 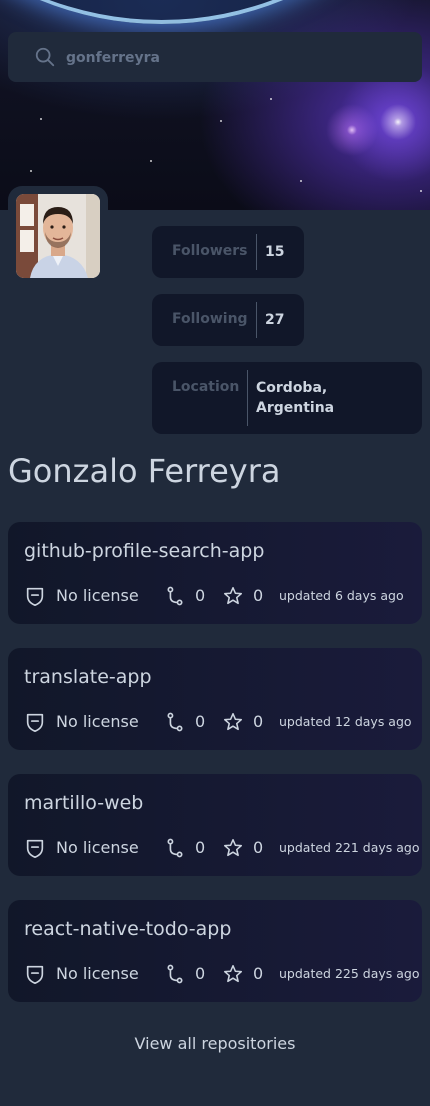 I want to click on search-icon, so click(x=45, y=57).